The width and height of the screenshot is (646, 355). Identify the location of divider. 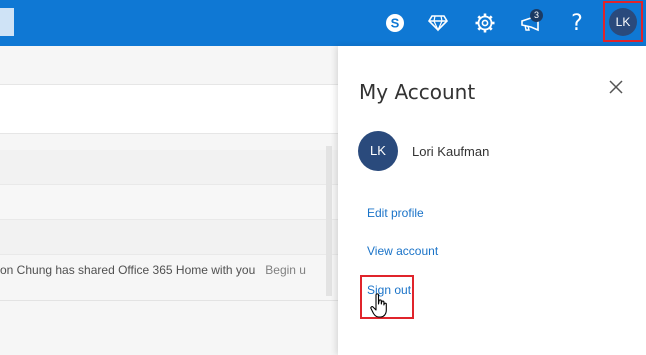
(169, 306).